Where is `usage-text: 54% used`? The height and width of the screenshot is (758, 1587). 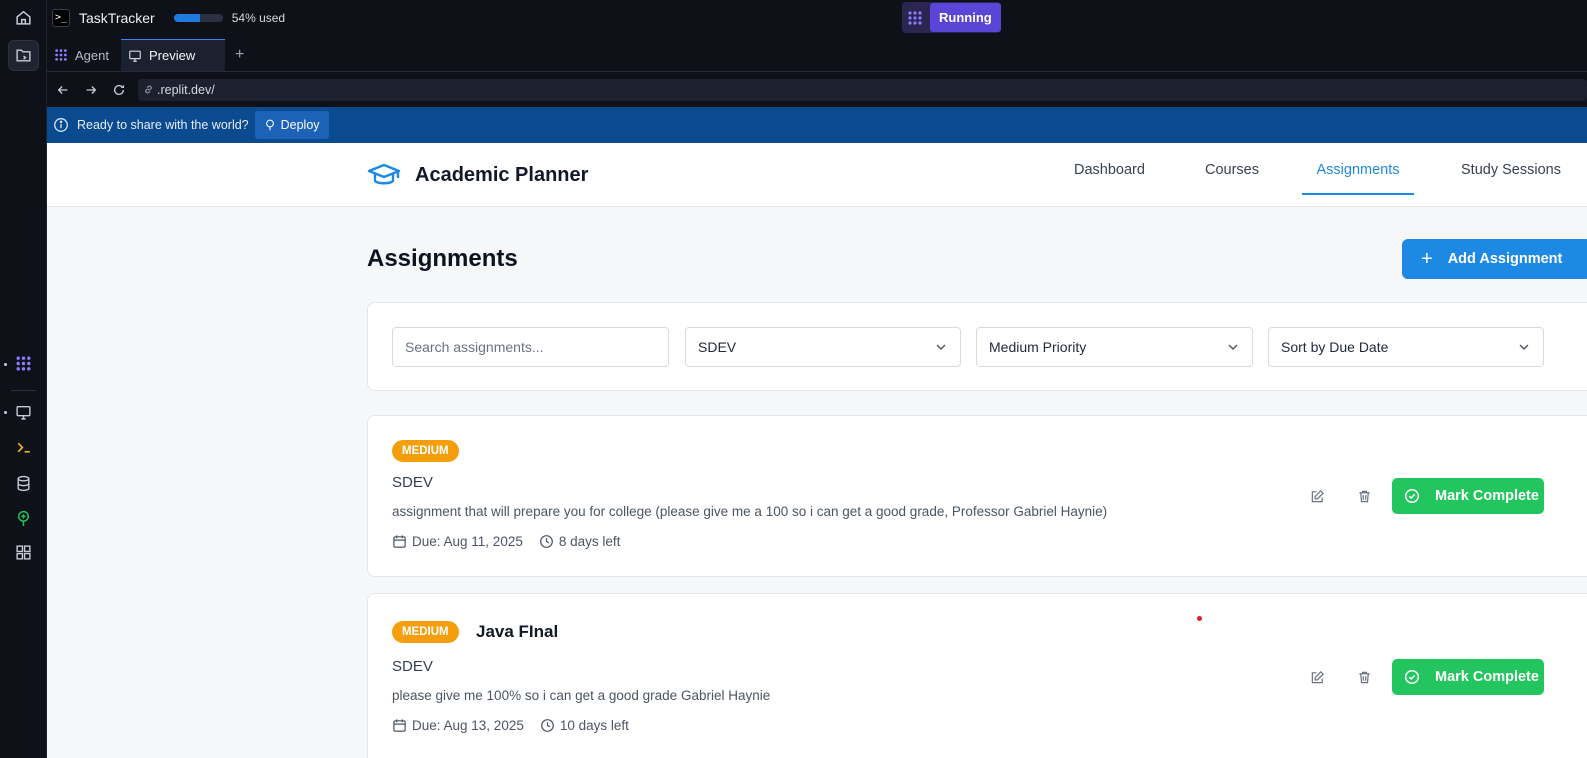 usage-text: 54% used is located at coordinates (258, 17).